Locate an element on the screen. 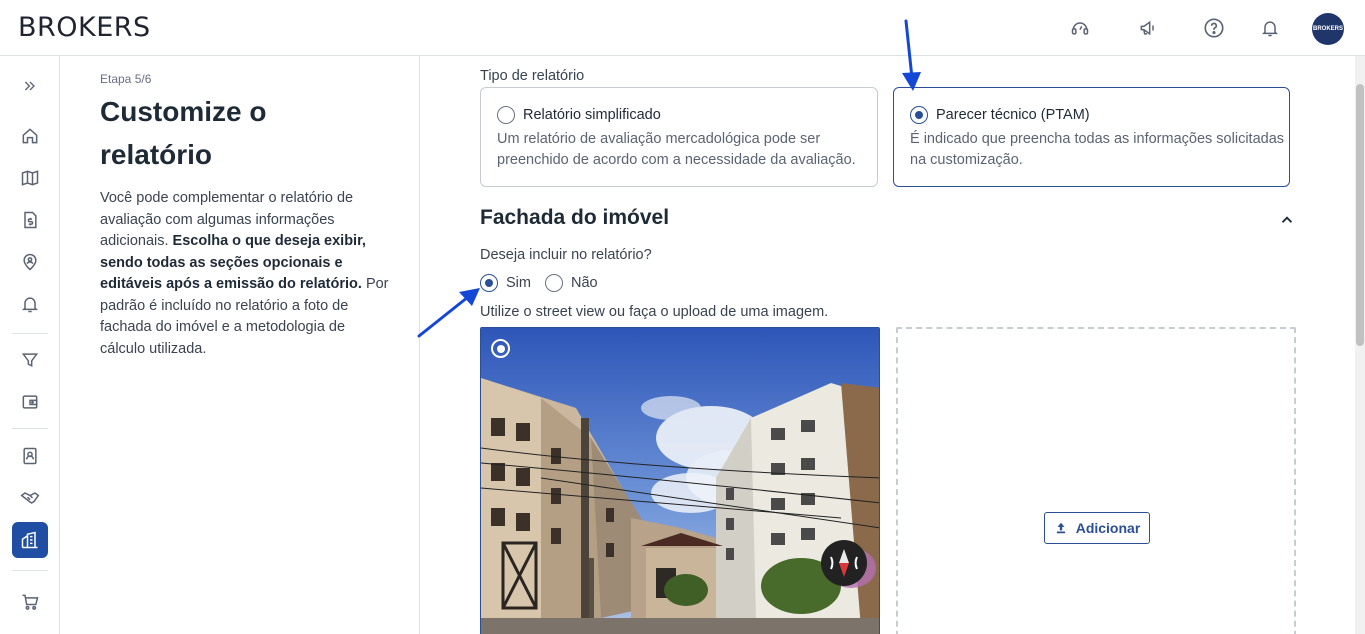 This screenshot has height=634, width=1365. option-yes: Sim is located at coordinates (505, 283).